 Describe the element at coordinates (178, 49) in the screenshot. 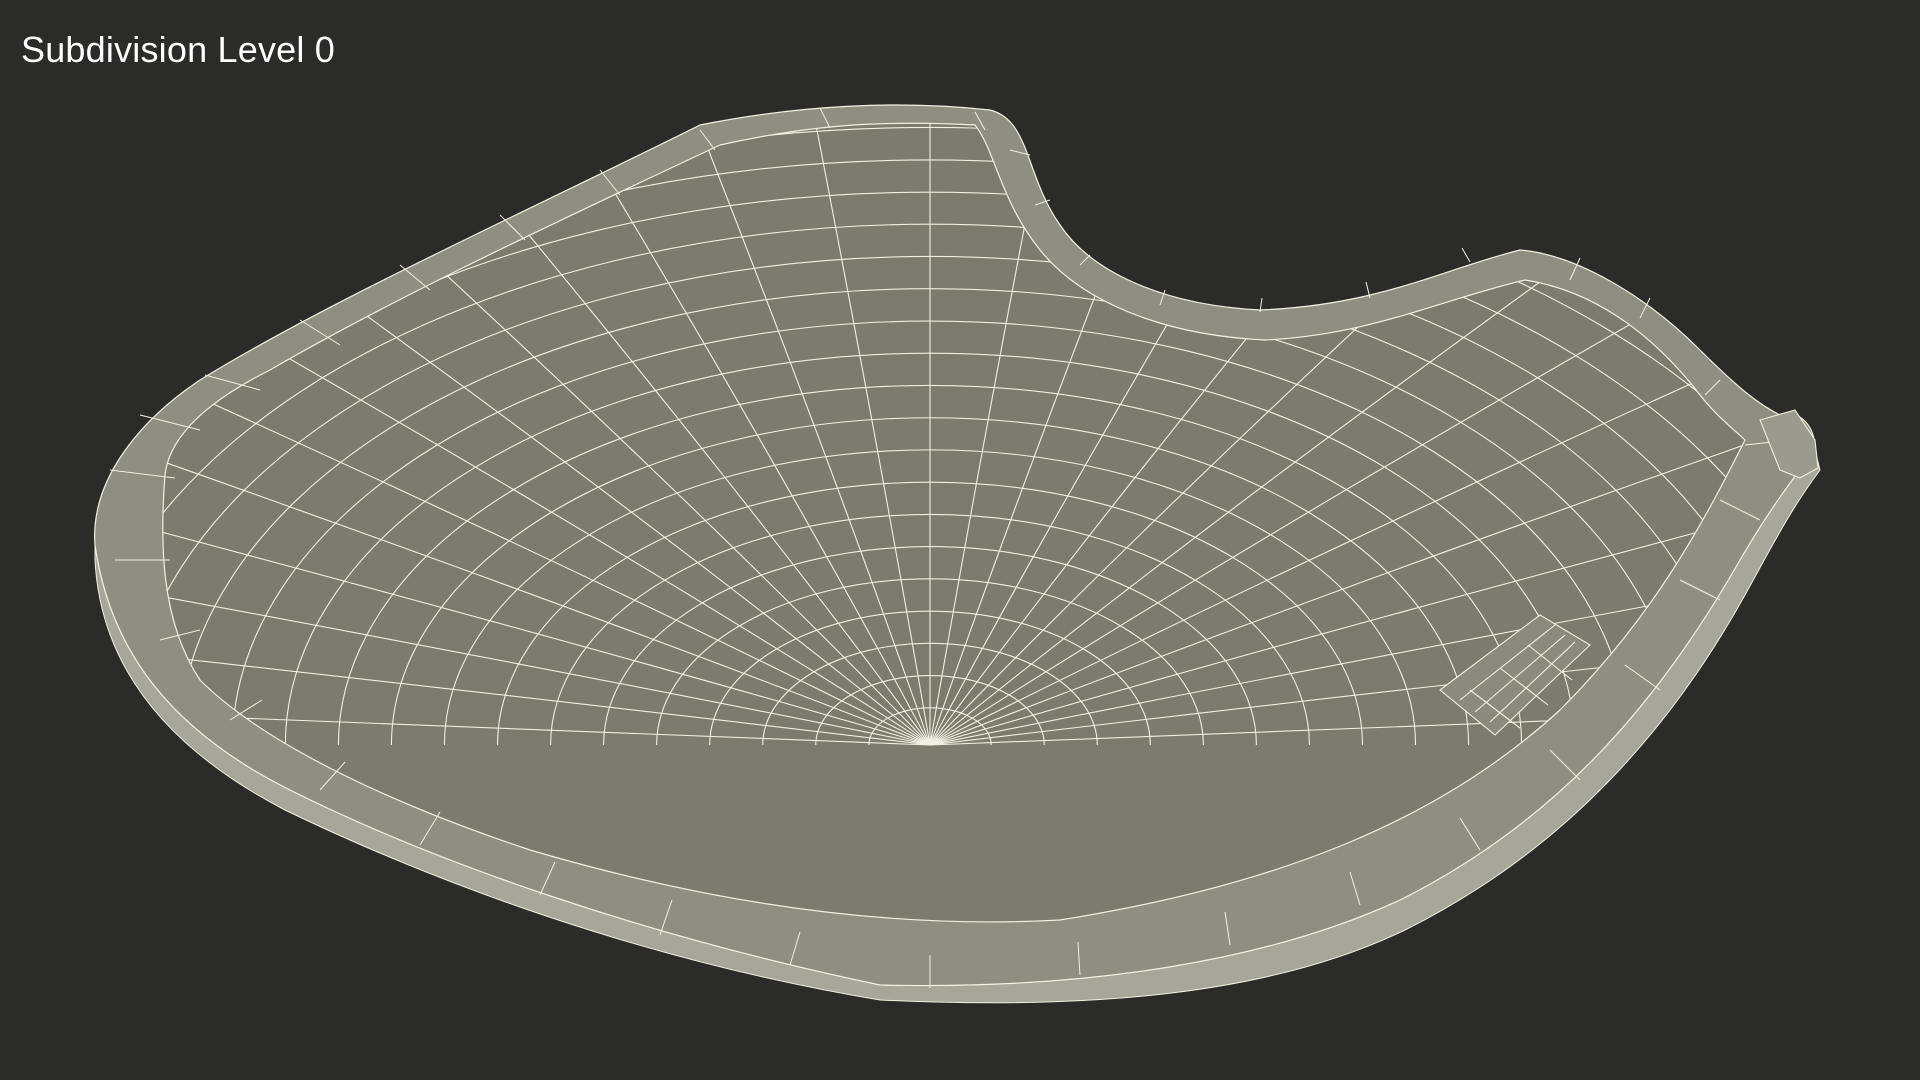

I see `subdivision-level-caption: Subdivision Level 0` at that location.